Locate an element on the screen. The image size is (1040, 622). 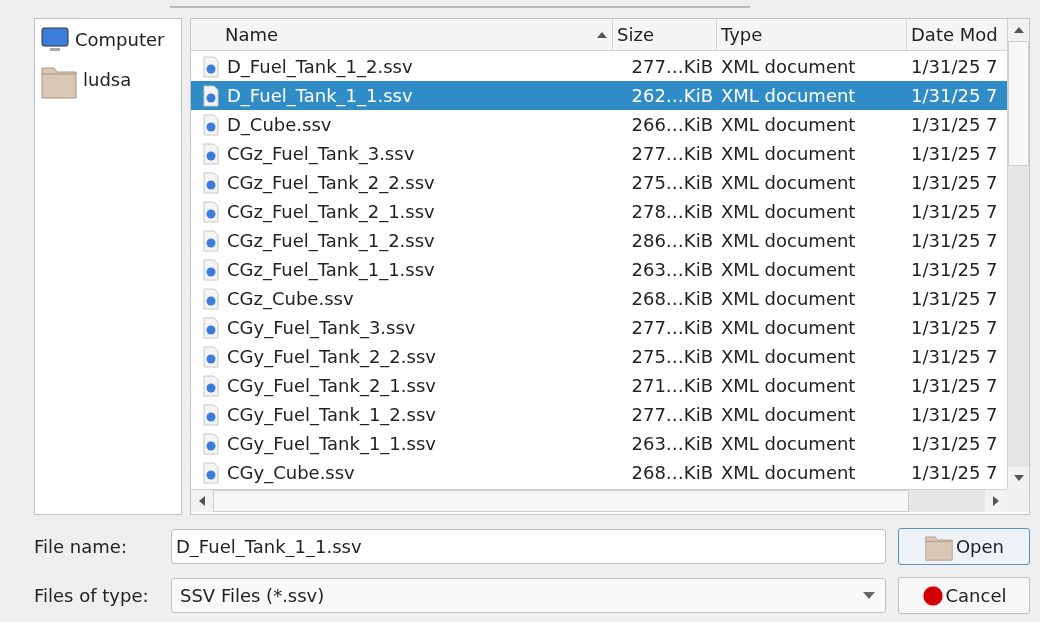
down-arrow-icon is located at coordinates (1018, 478).